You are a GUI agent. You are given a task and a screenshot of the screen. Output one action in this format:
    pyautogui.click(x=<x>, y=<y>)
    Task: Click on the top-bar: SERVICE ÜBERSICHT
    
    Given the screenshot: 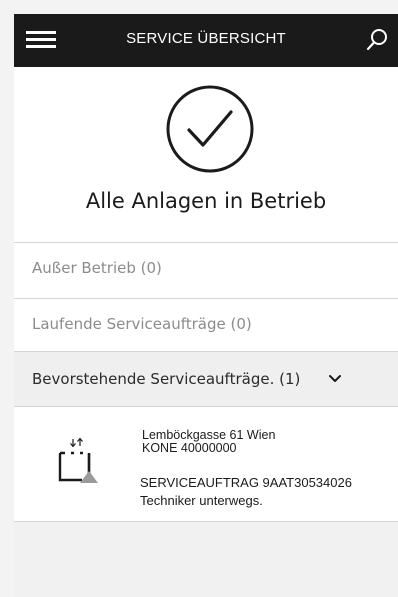 What is the action you would take?
    pyautogui.click(x=206, y=40)
    